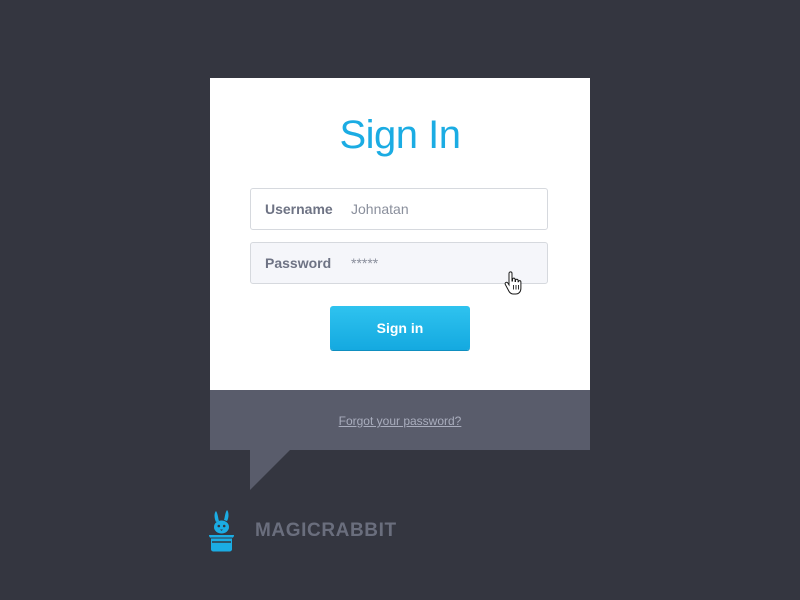  I want to click on brand-name: MAGICRABBIT, so click(326, 530).